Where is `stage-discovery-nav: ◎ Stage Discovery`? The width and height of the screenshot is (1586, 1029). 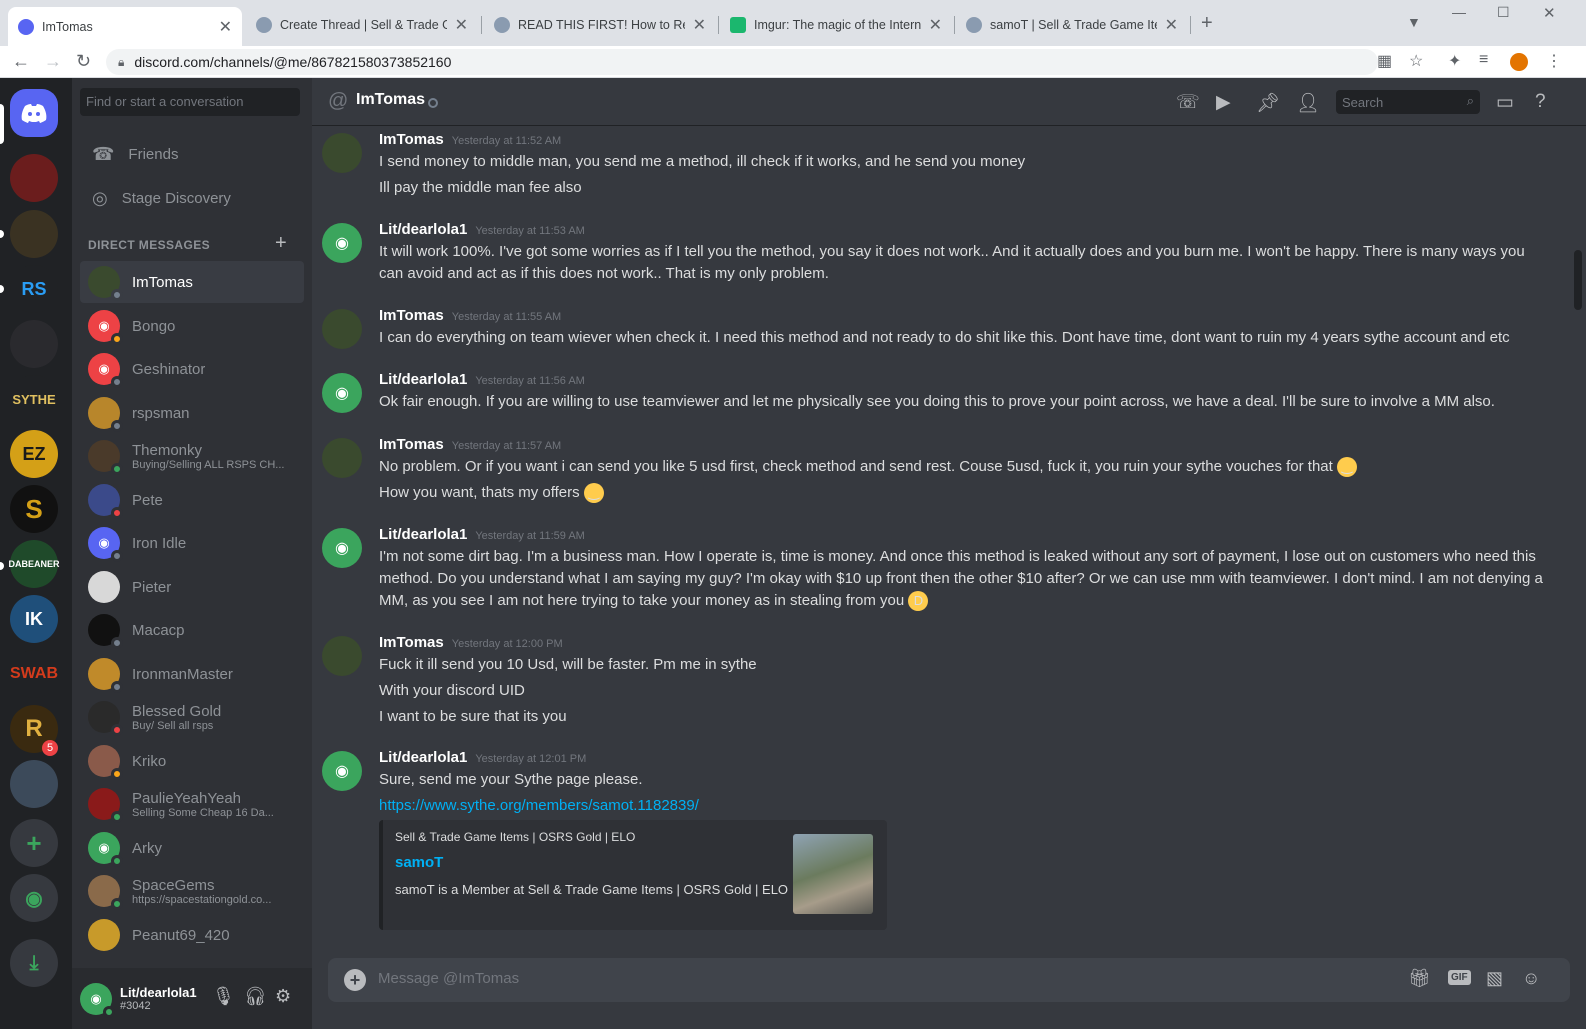 stage-discovery-nav: ◎ Stage Discovery is located at coordinates (192, 198).